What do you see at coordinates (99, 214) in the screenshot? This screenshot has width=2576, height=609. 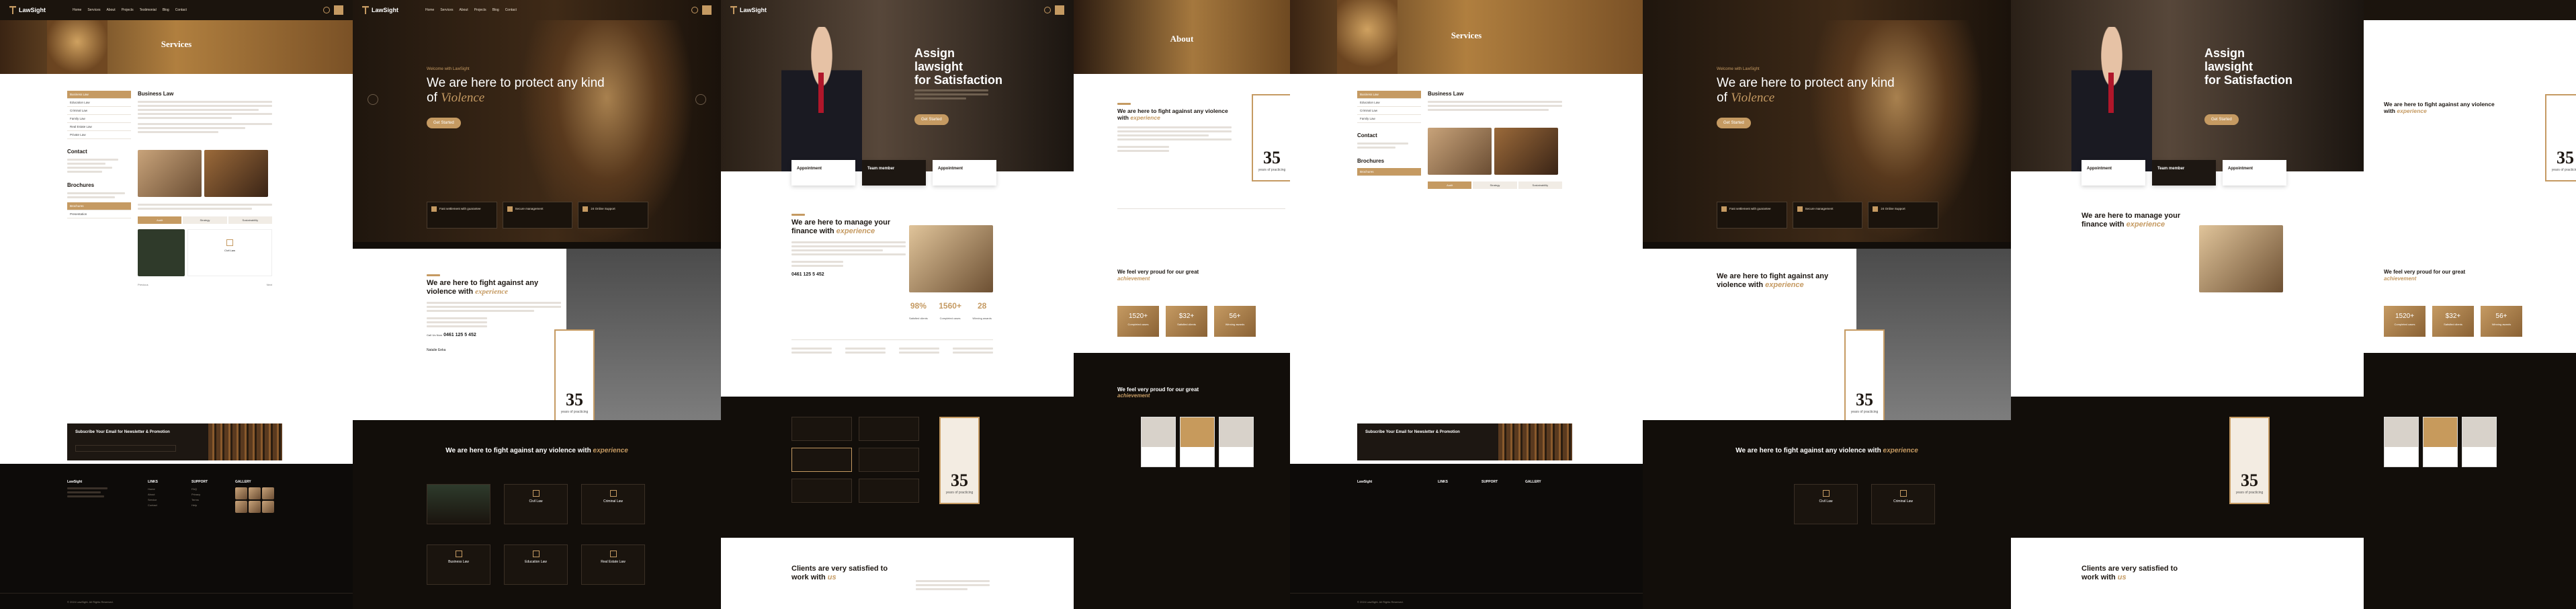 I see `presentation-download-button: Presentation` at bounding box center [99, 214].